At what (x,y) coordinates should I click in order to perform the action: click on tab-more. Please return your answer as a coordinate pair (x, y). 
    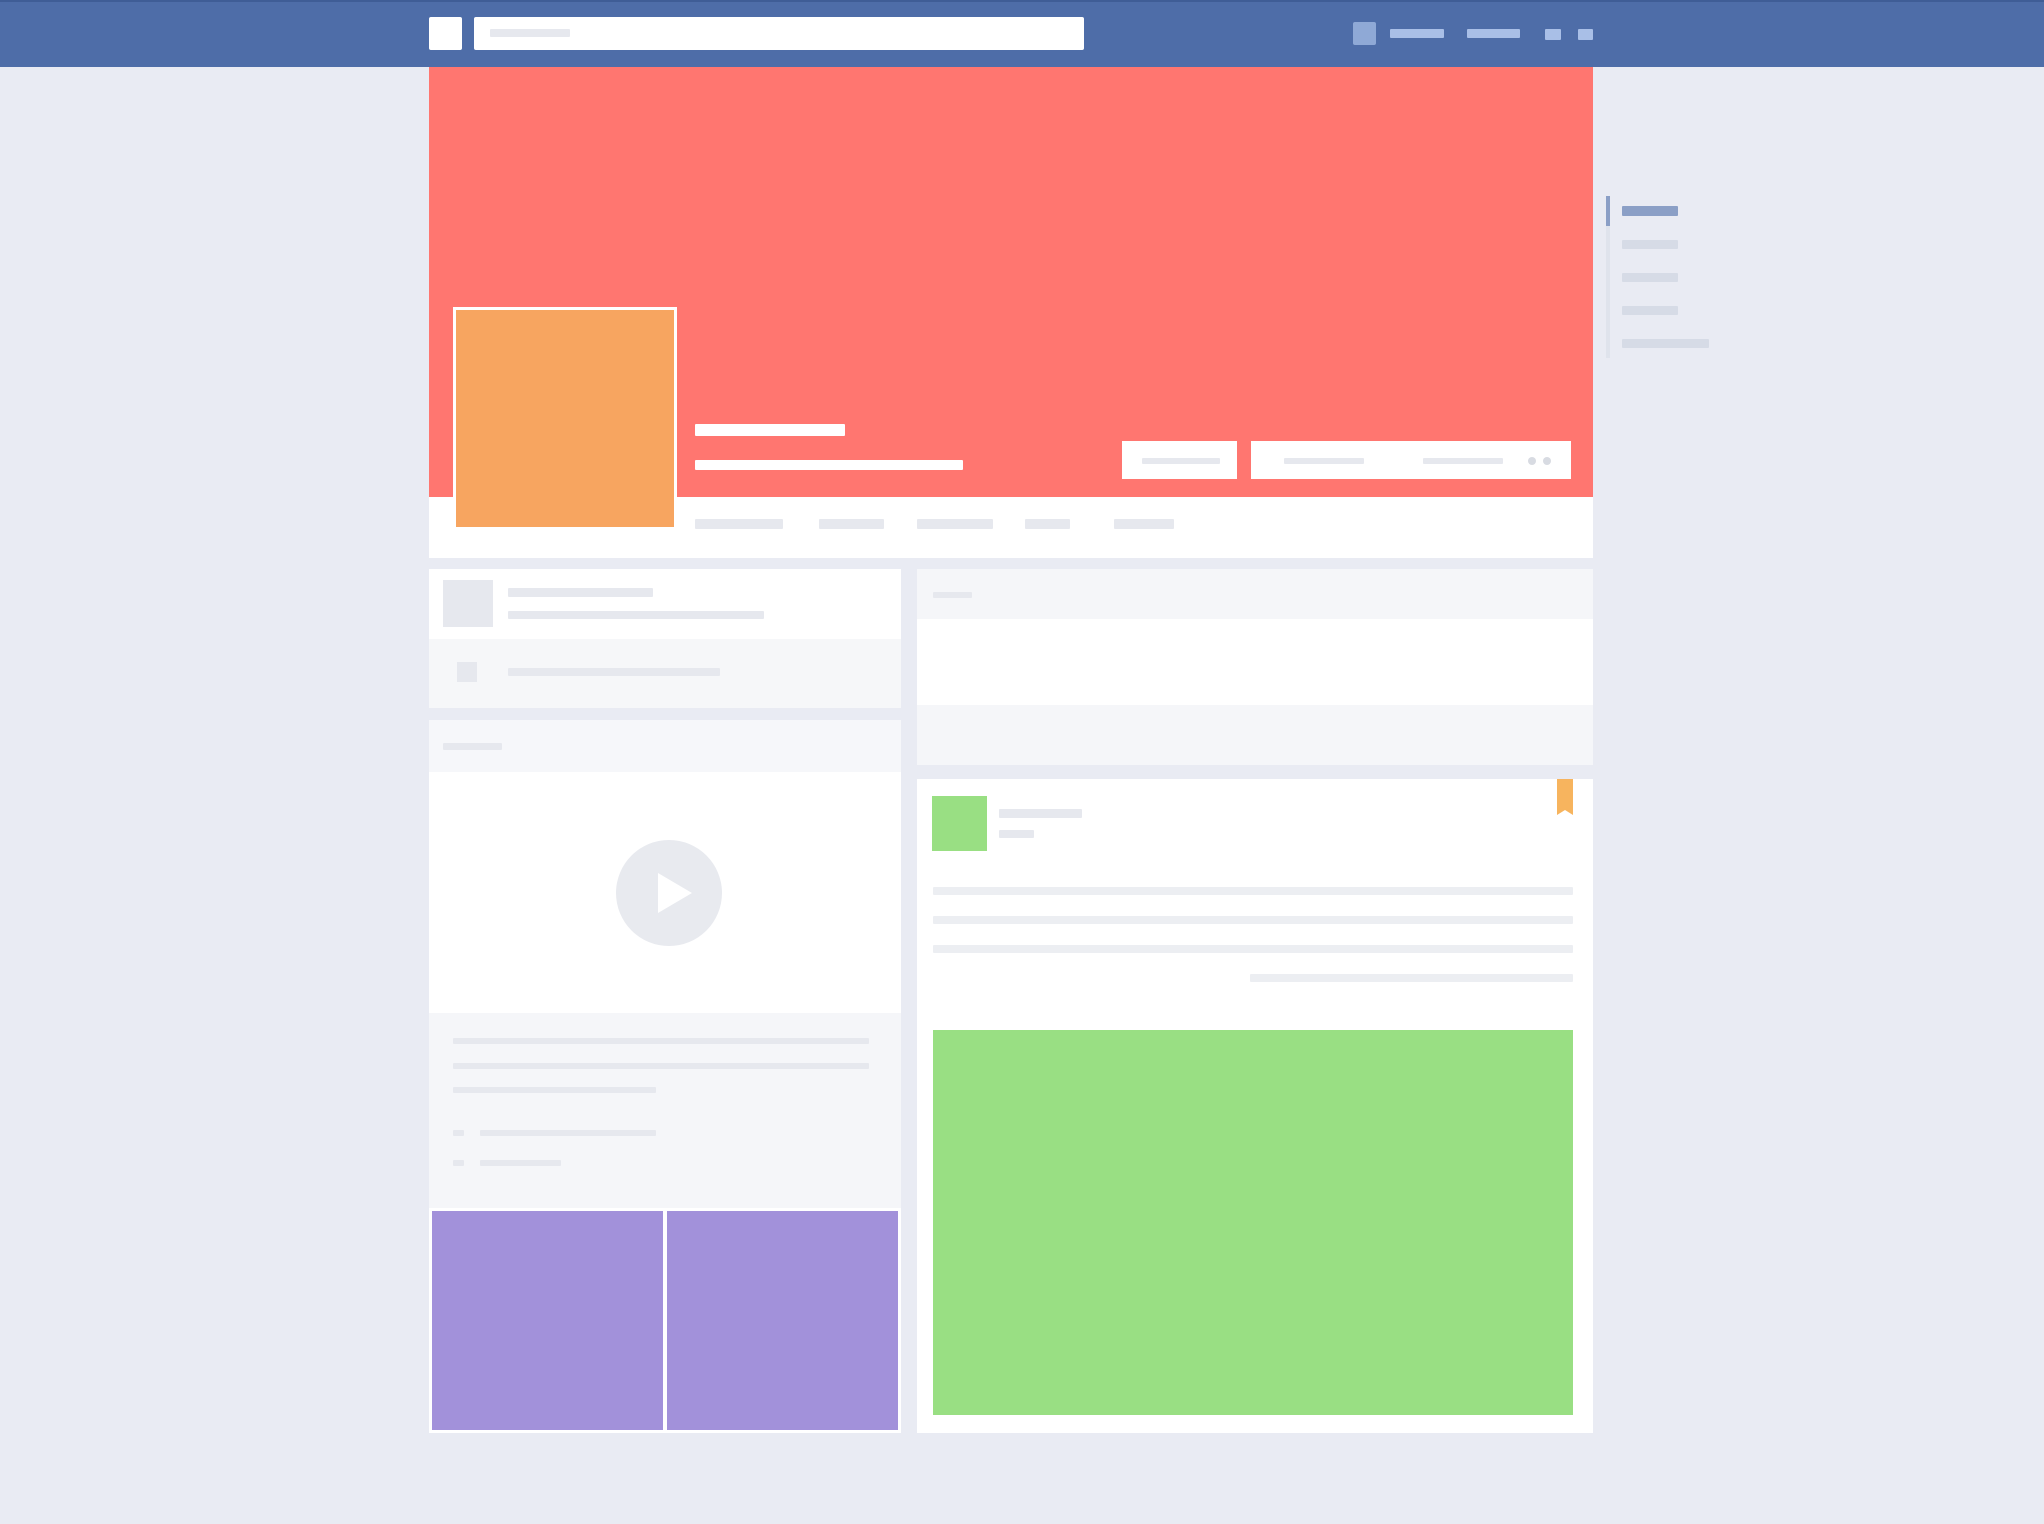
    Looking at the image, I should click on (1144, 524).